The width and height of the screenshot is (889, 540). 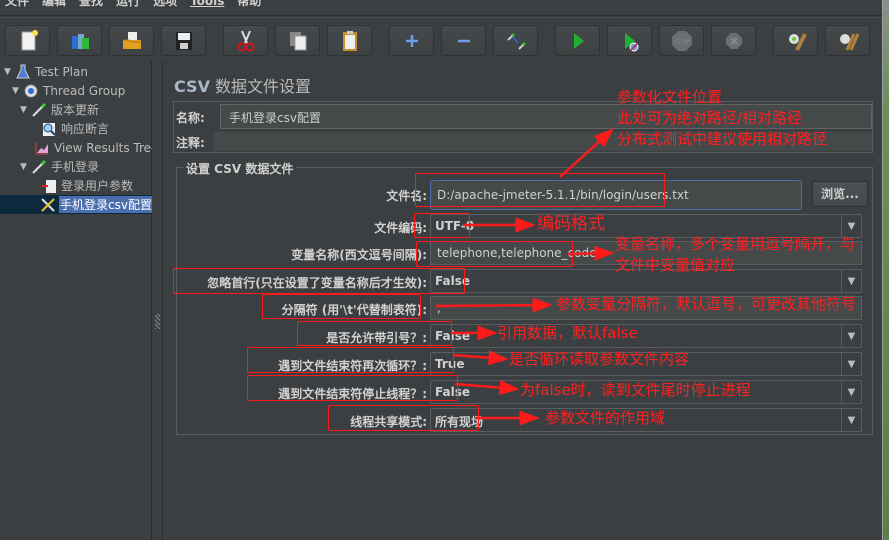 I want to click on tree-item-csv-config: 手机登录csv配置, so click(x=76, y=204).